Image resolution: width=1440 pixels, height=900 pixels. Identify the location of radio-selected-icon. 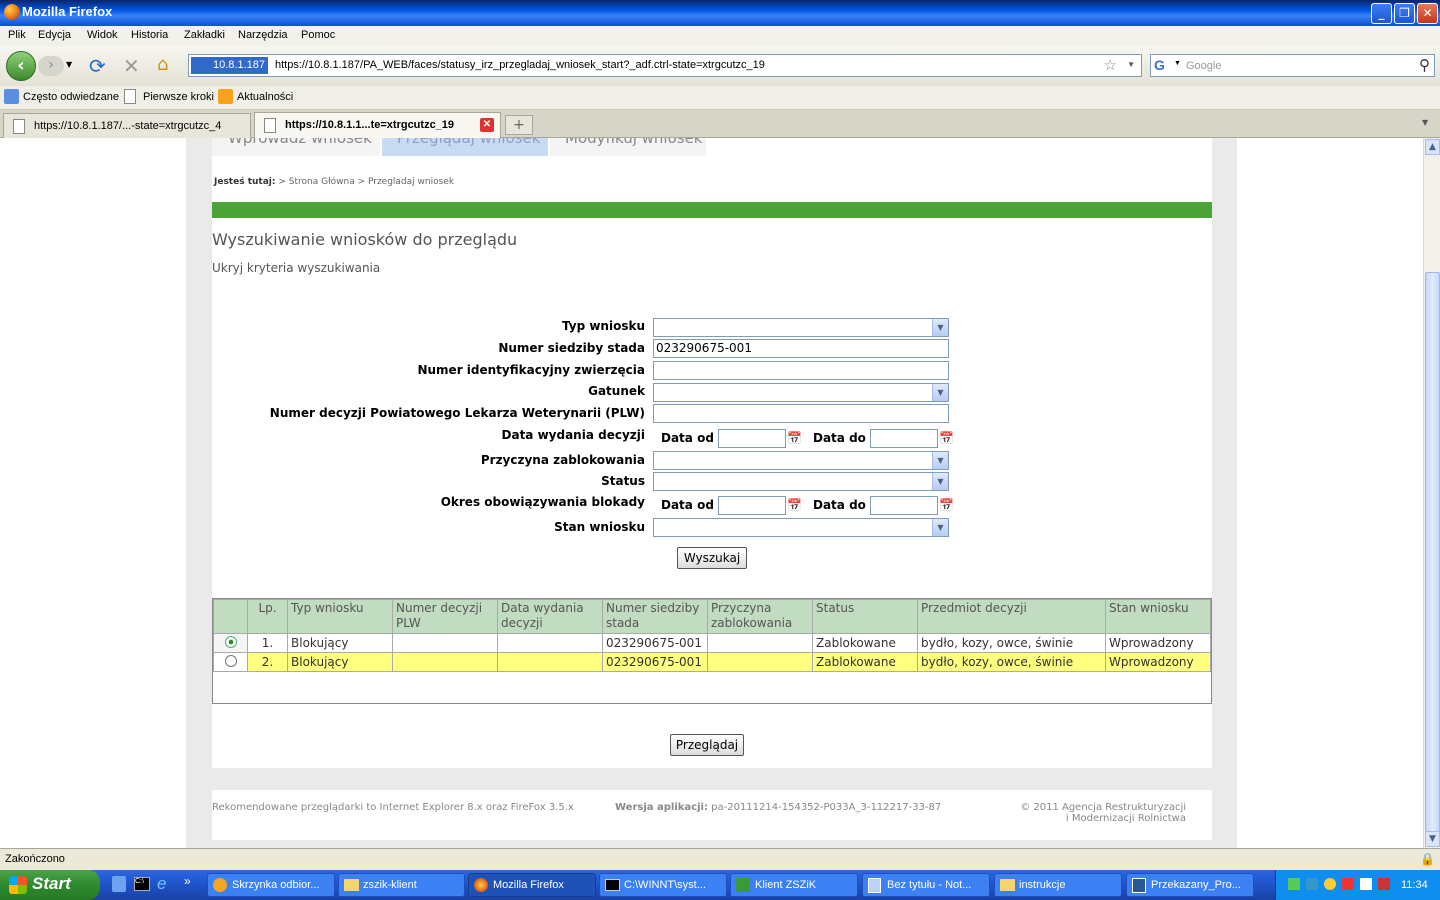
(230, 641).